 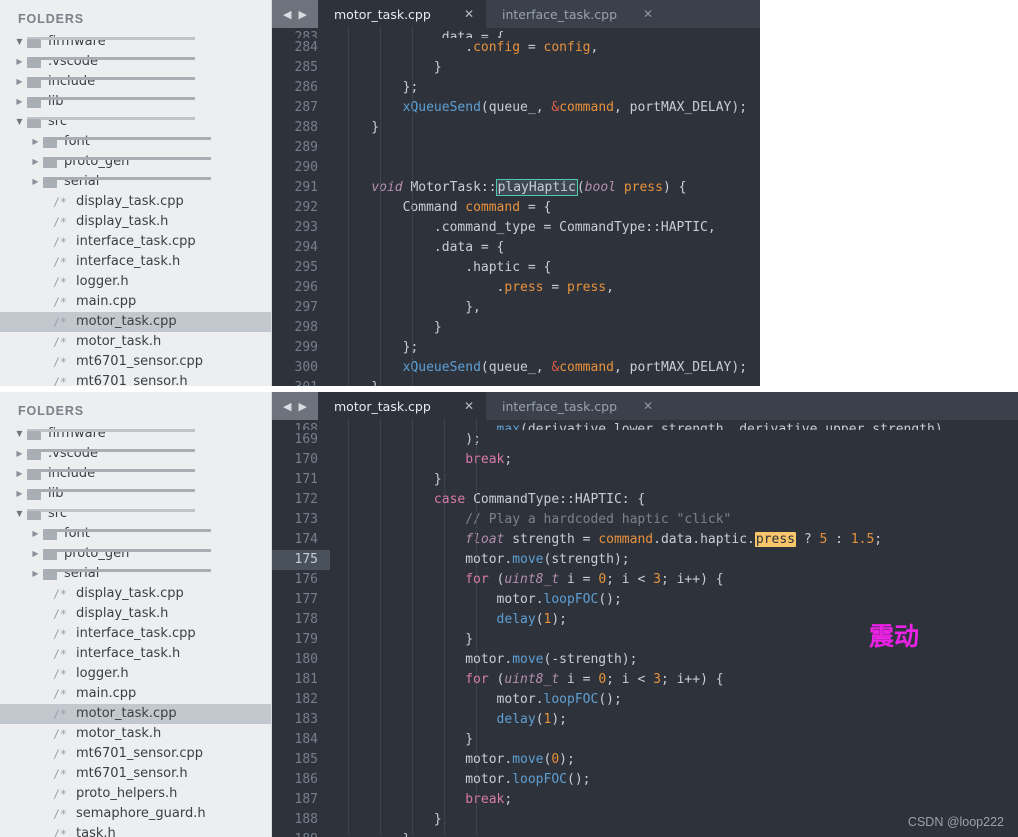 What do you see at coordinates (516, 48) in the screenshot?
I see `code-line: 284 .config = config,` at bounding box center [516, 48].